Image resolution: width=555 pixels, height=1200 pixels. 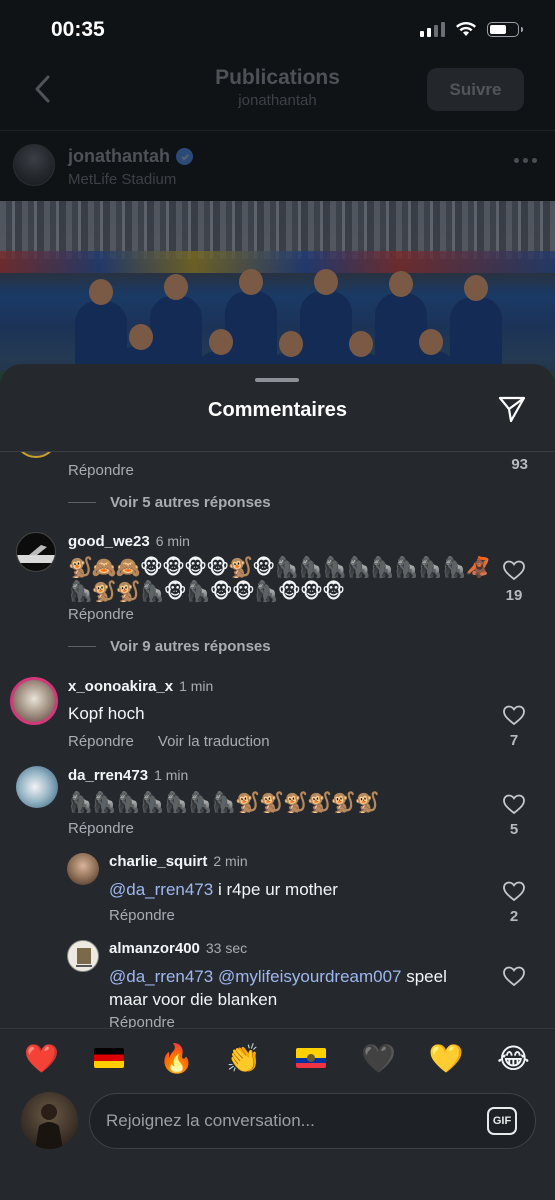 I want to click on reply-username: charlie_squirt, so click(x=158, y=861).